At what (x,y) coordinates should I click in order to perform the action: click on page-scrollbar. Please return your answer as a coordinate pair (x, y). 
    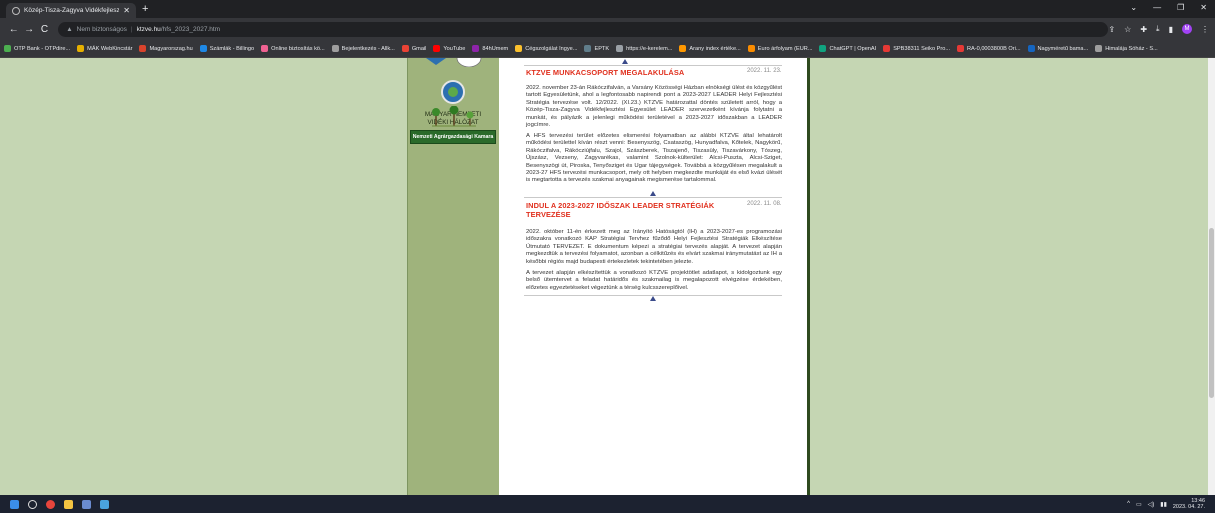
    Looking at the image, I should click on (1211, 276).